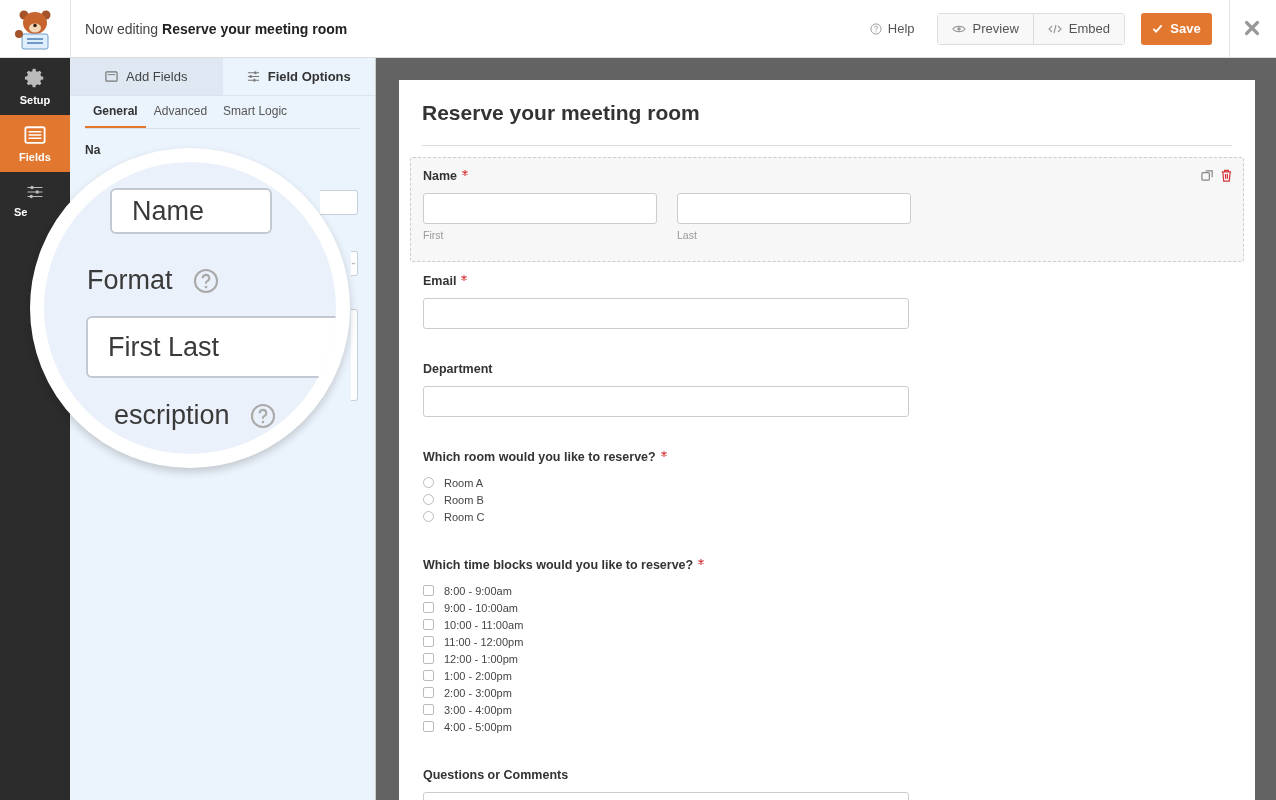  What do you see at coordinates (464, 482) in the screenshot?
I see `option-label: Room A` at bounding box center [464, 482].